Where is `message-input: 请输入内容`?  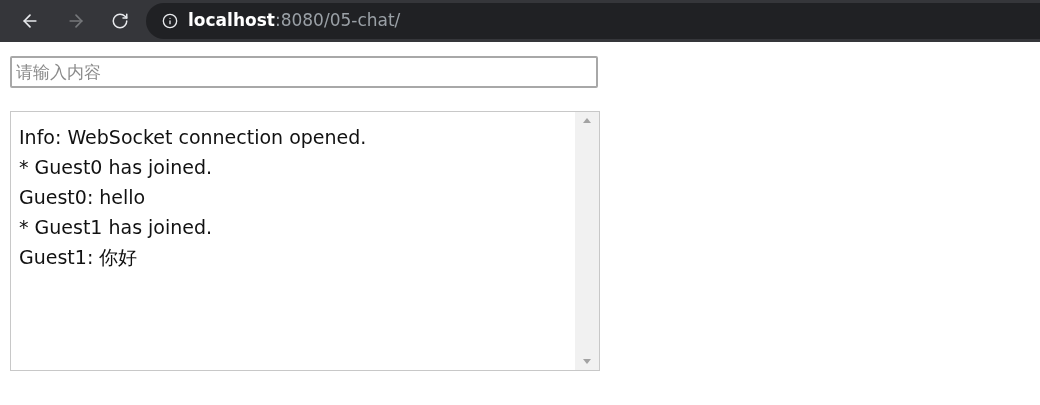
message-input: 请输入内容 is located at coordinates (304, 72).